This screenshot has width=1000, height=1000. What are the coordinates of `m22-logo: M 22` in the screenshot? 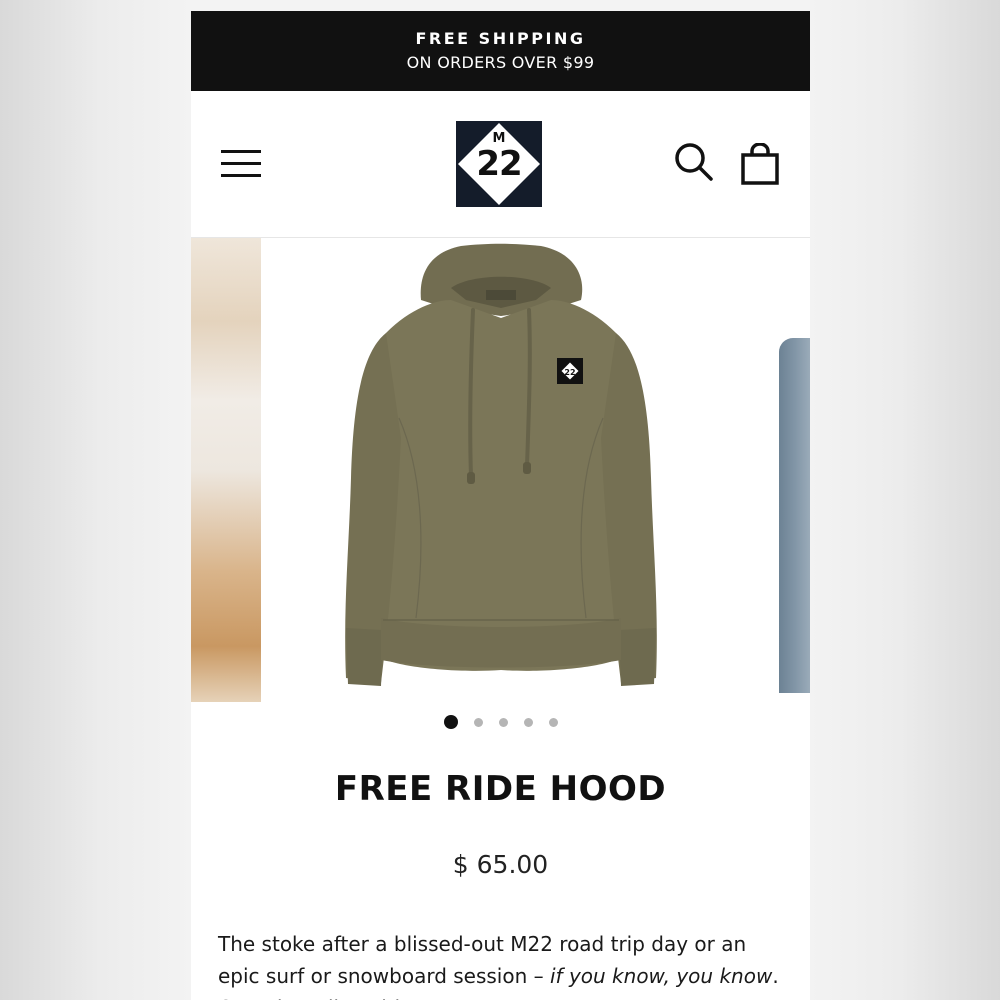 It's located at (499, 164).